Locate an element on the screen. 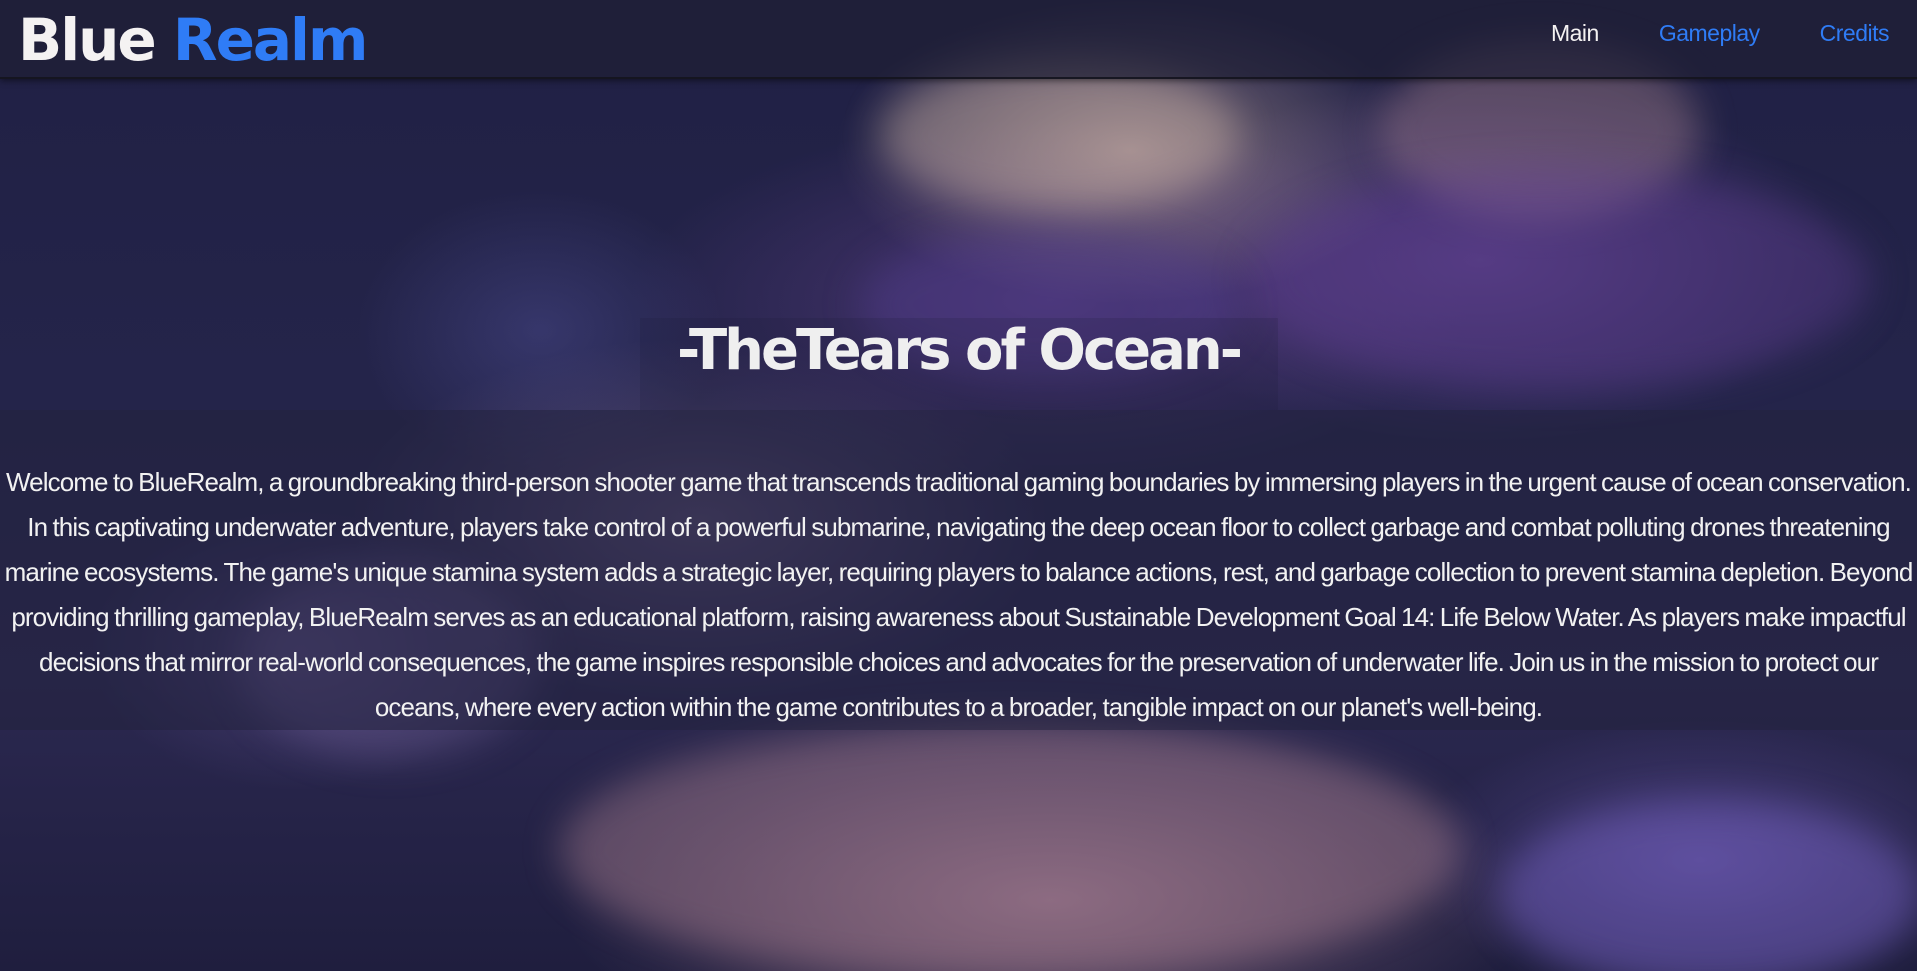  nav-link-gameplay: Gameplay is located at coordinates (1709, 33).